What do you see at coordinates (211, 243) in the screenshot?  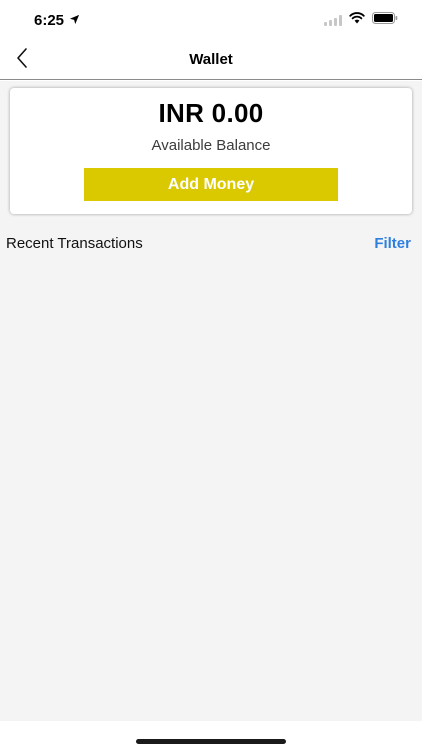 I see `recent-transactions-header: Recent Transactions Filter` at bounding box center [211, 243].